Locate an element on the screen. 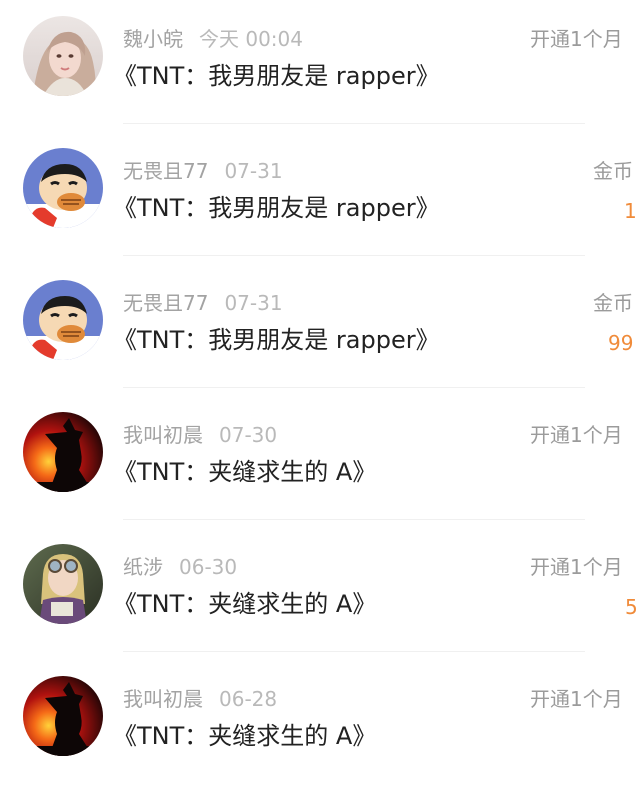 The height and width of the screenshot is (792, 640). coin-amount: 5 is located at coordinates (631, 607).